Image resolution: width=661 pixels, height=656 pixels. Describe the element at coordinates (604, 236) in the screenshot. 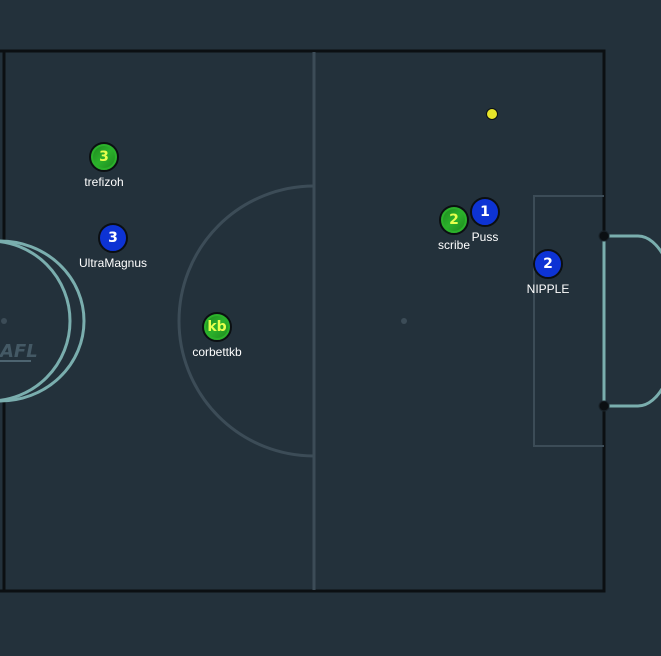

I see `goal-post-top` at that location.